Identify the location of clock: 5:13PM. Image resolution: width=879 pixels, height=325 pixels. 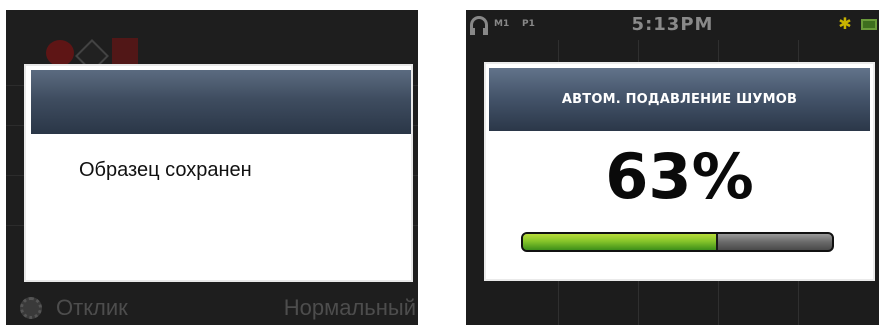
(672, 24).